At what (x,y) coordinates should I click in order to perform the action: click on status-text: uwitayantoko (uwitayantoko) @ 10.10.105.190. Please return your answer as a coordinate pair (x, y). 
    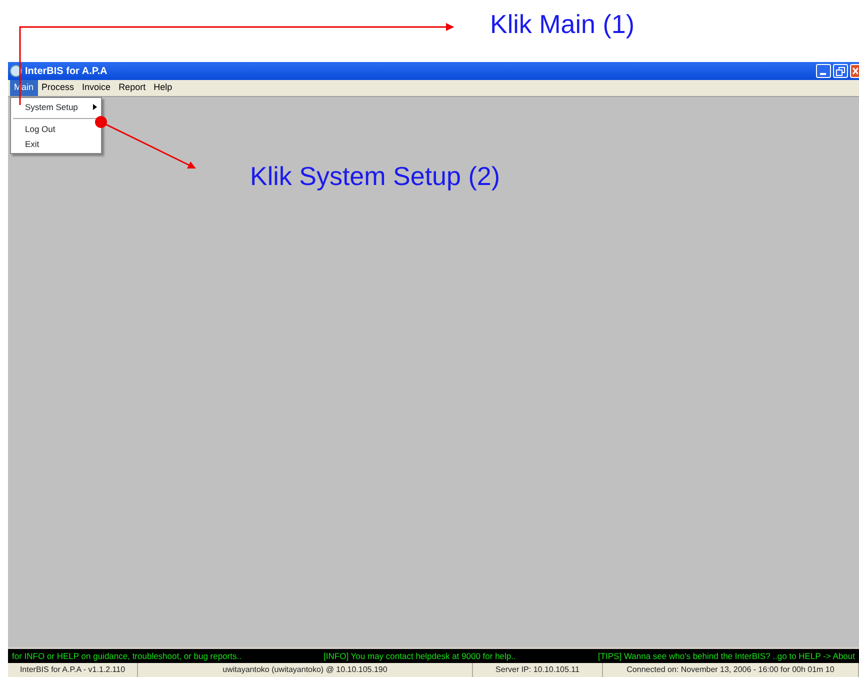
    Looking at the image, I should click on (305, 670).